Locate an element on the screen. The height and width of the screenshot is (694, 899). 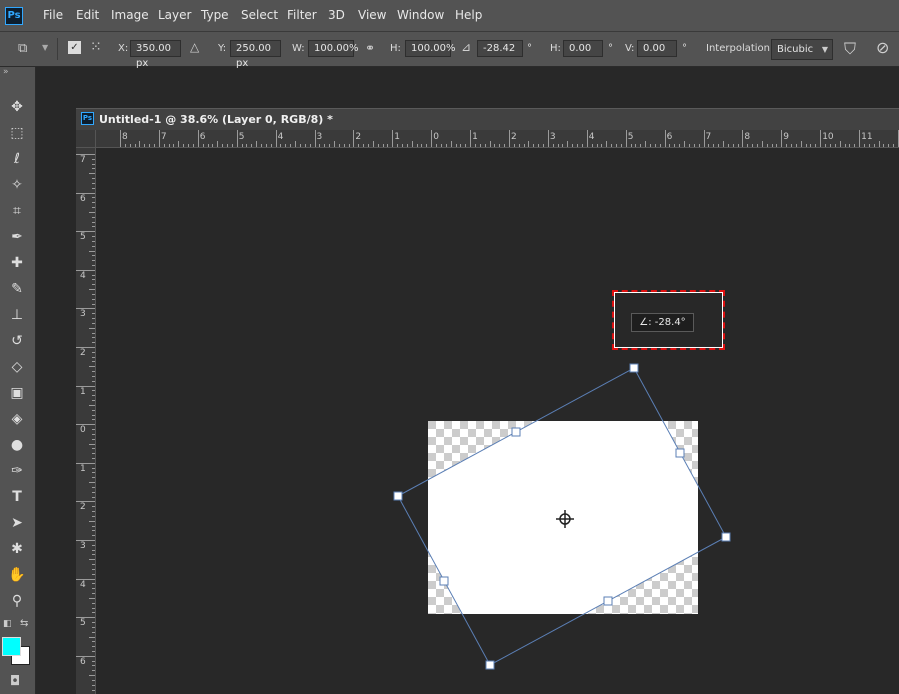
pen-icon: ✑ is located at coordinates (17, 471).